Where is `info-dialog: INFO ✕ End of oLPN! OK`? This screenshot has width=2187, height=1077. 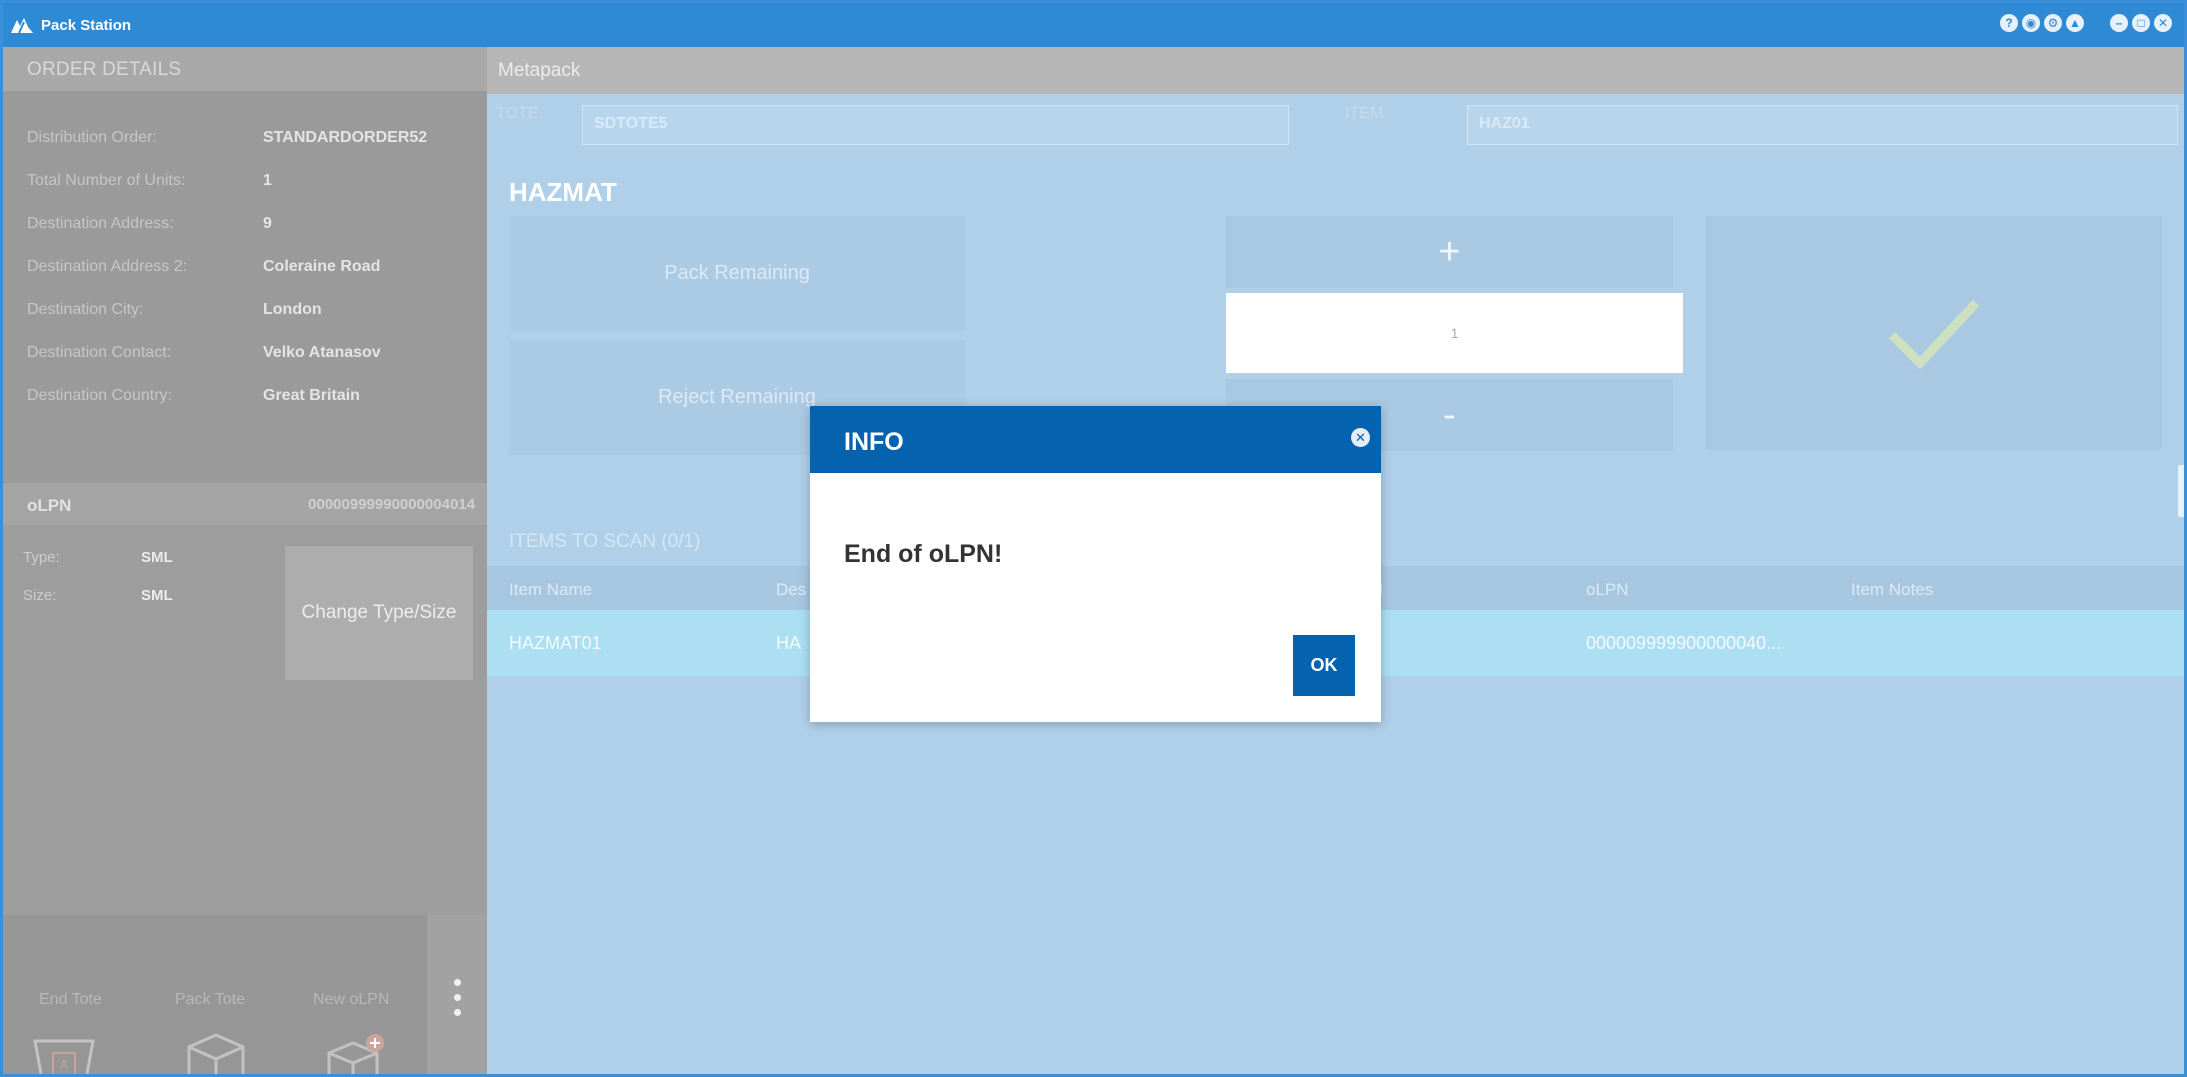
info-dialog: INFO ✕ End of oLPN! OK is located at coordinates (1095, 564).